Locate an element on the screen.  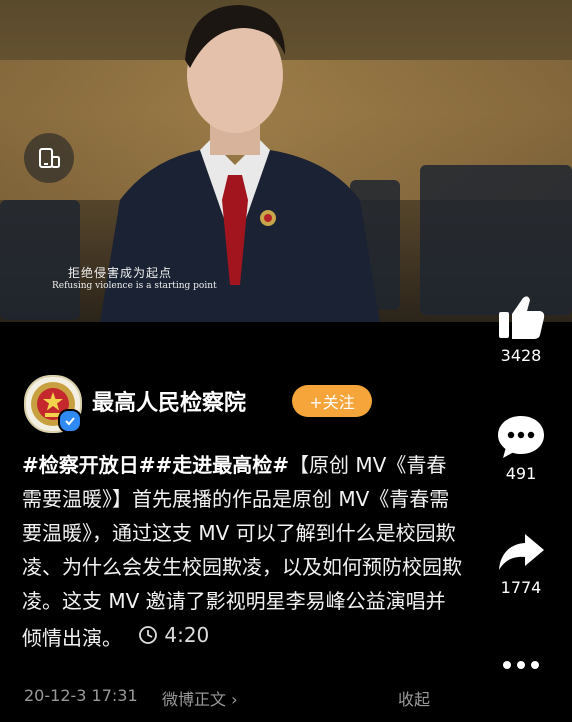
duration-label: 4:20 is located at coordinates (187, 635).